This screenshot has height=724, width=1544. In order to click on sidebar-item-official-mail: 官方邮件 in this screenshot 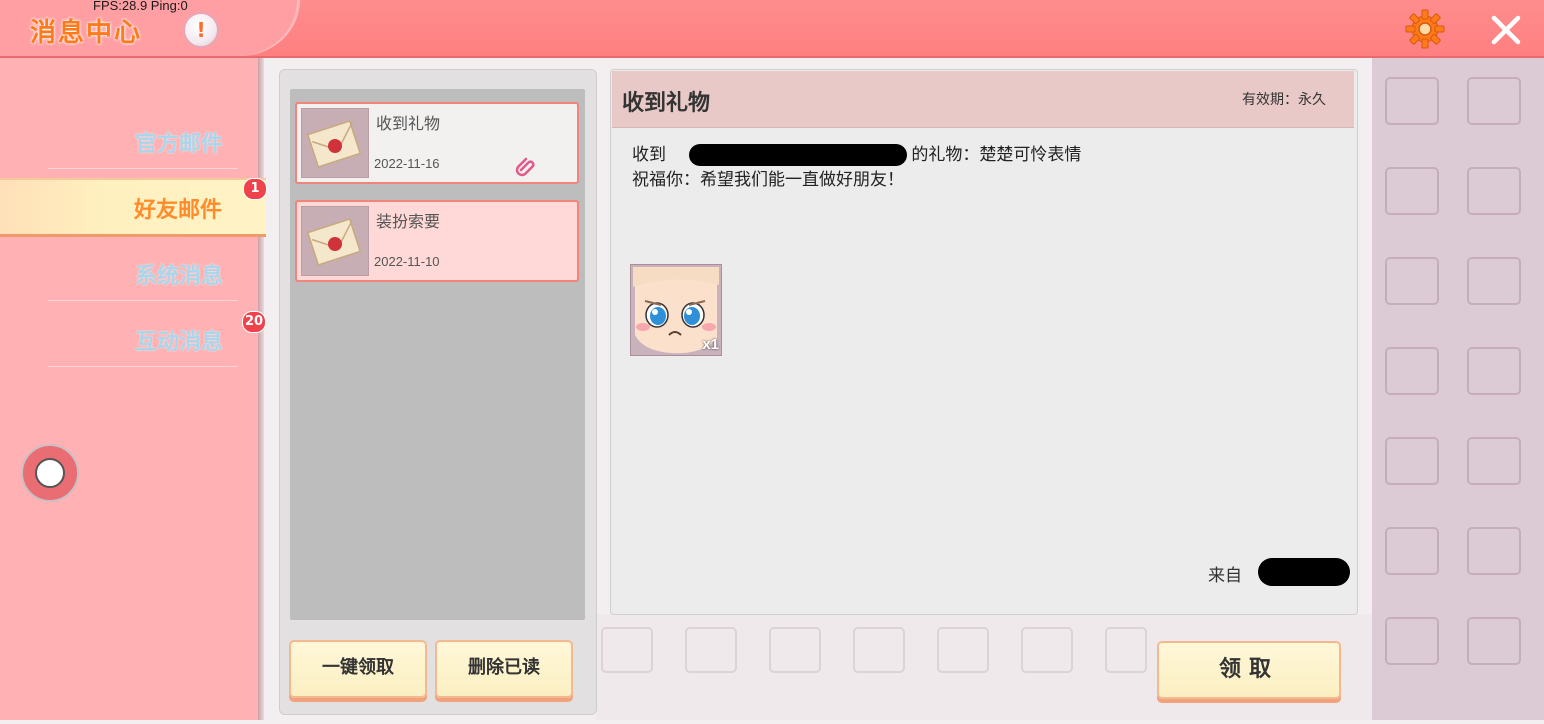, I will do `click(122, 140)`.